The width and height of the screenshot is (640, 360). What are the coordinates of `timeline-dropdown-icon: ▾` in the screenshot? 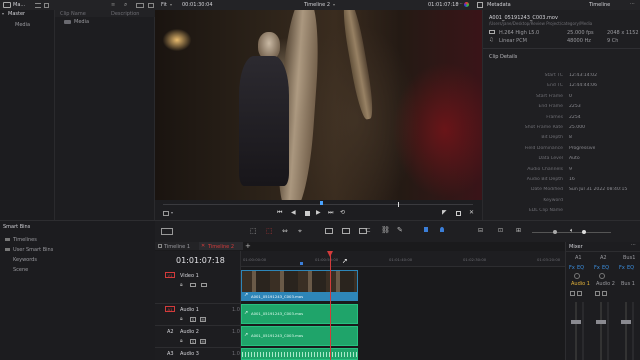 It's located at (334, 4).